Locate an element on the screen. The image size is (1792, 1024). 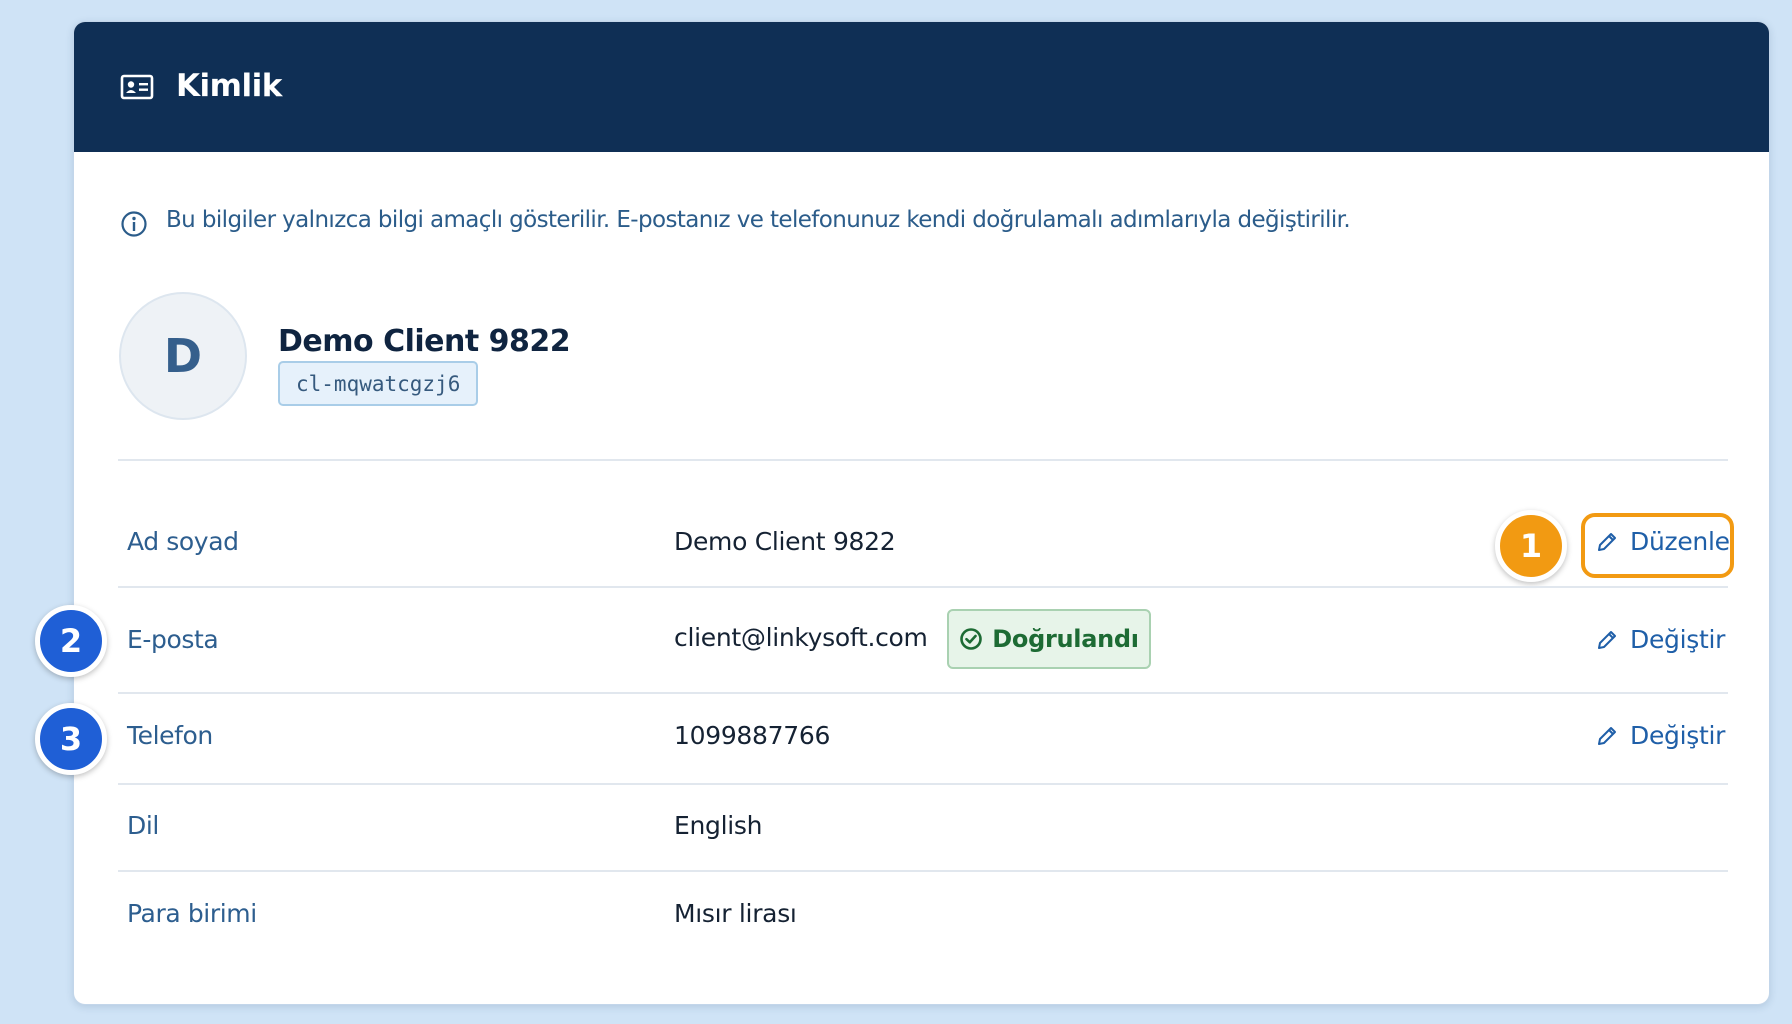
info-icon is located at coordinates (134, 224).